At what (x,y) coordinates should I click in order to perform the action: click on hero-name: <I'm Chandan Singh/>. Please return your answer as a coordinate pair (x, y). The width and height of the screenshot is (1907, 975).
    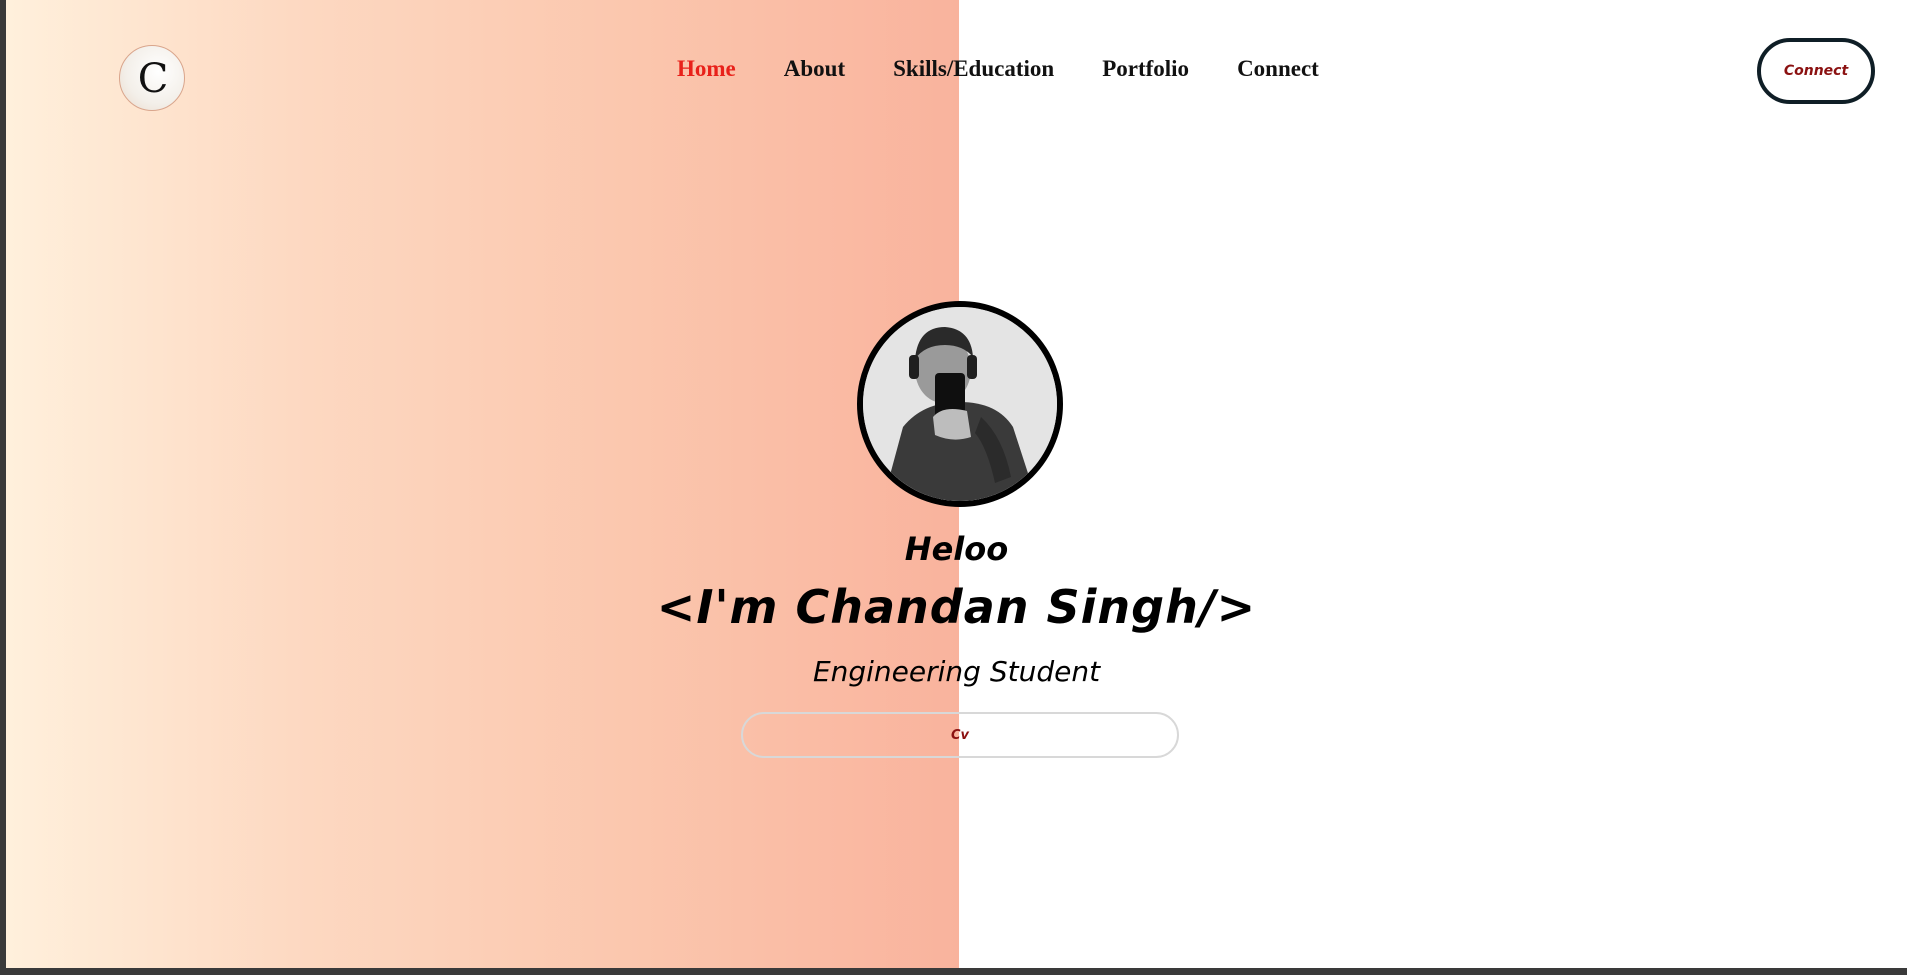
    Looking at the image, I should click on (956, 607).